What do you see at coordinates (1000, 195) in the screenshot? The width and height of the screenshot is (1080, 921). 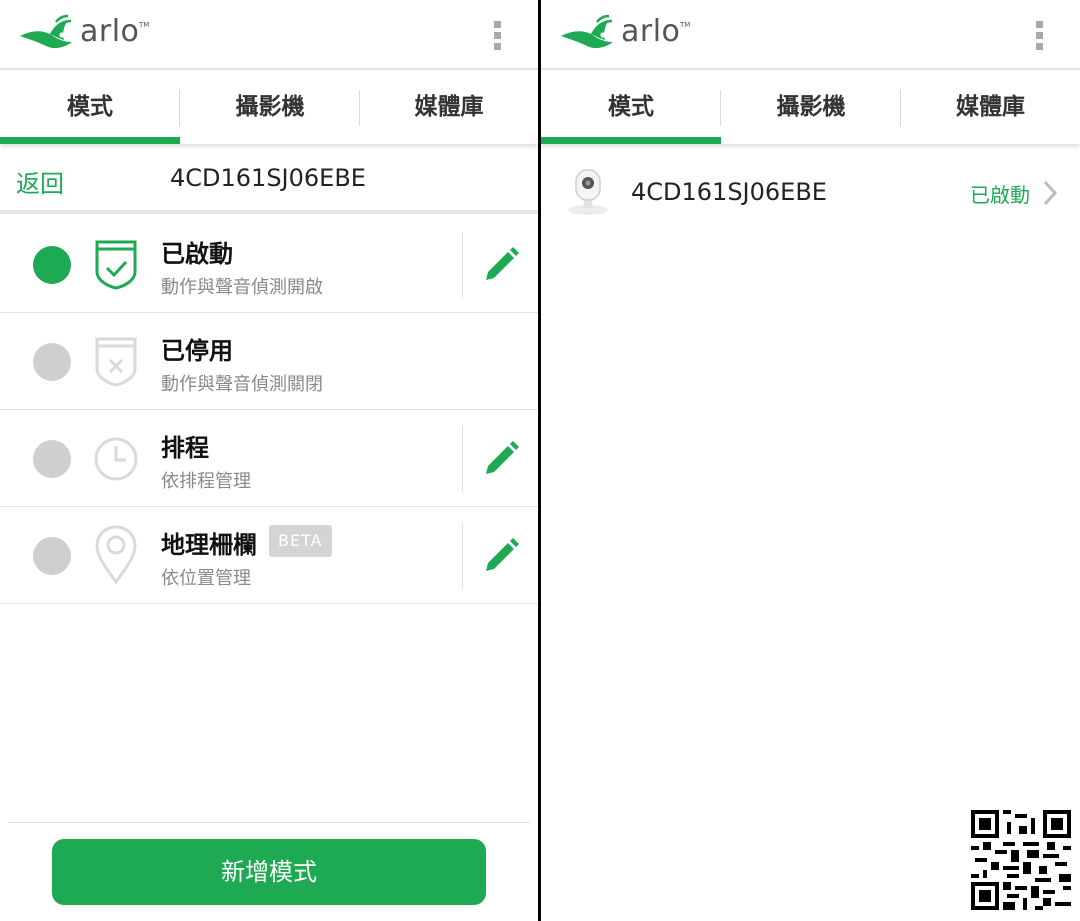 I see `camera-status: 已啟動` at bounding box center [1000, 195].